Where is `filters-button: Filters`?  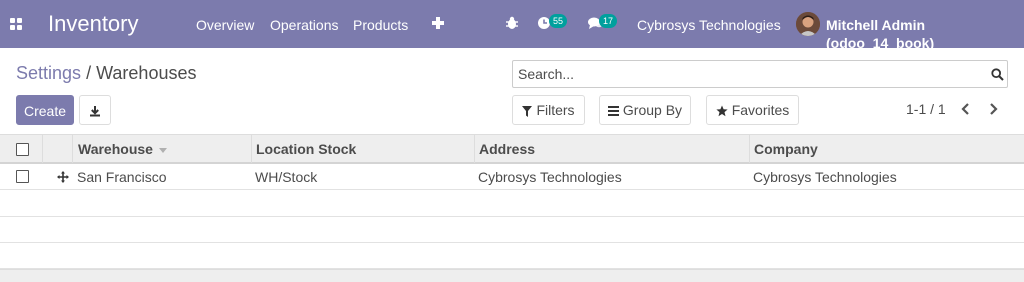
filters-button: Filters is located at coordinates (548, 110).